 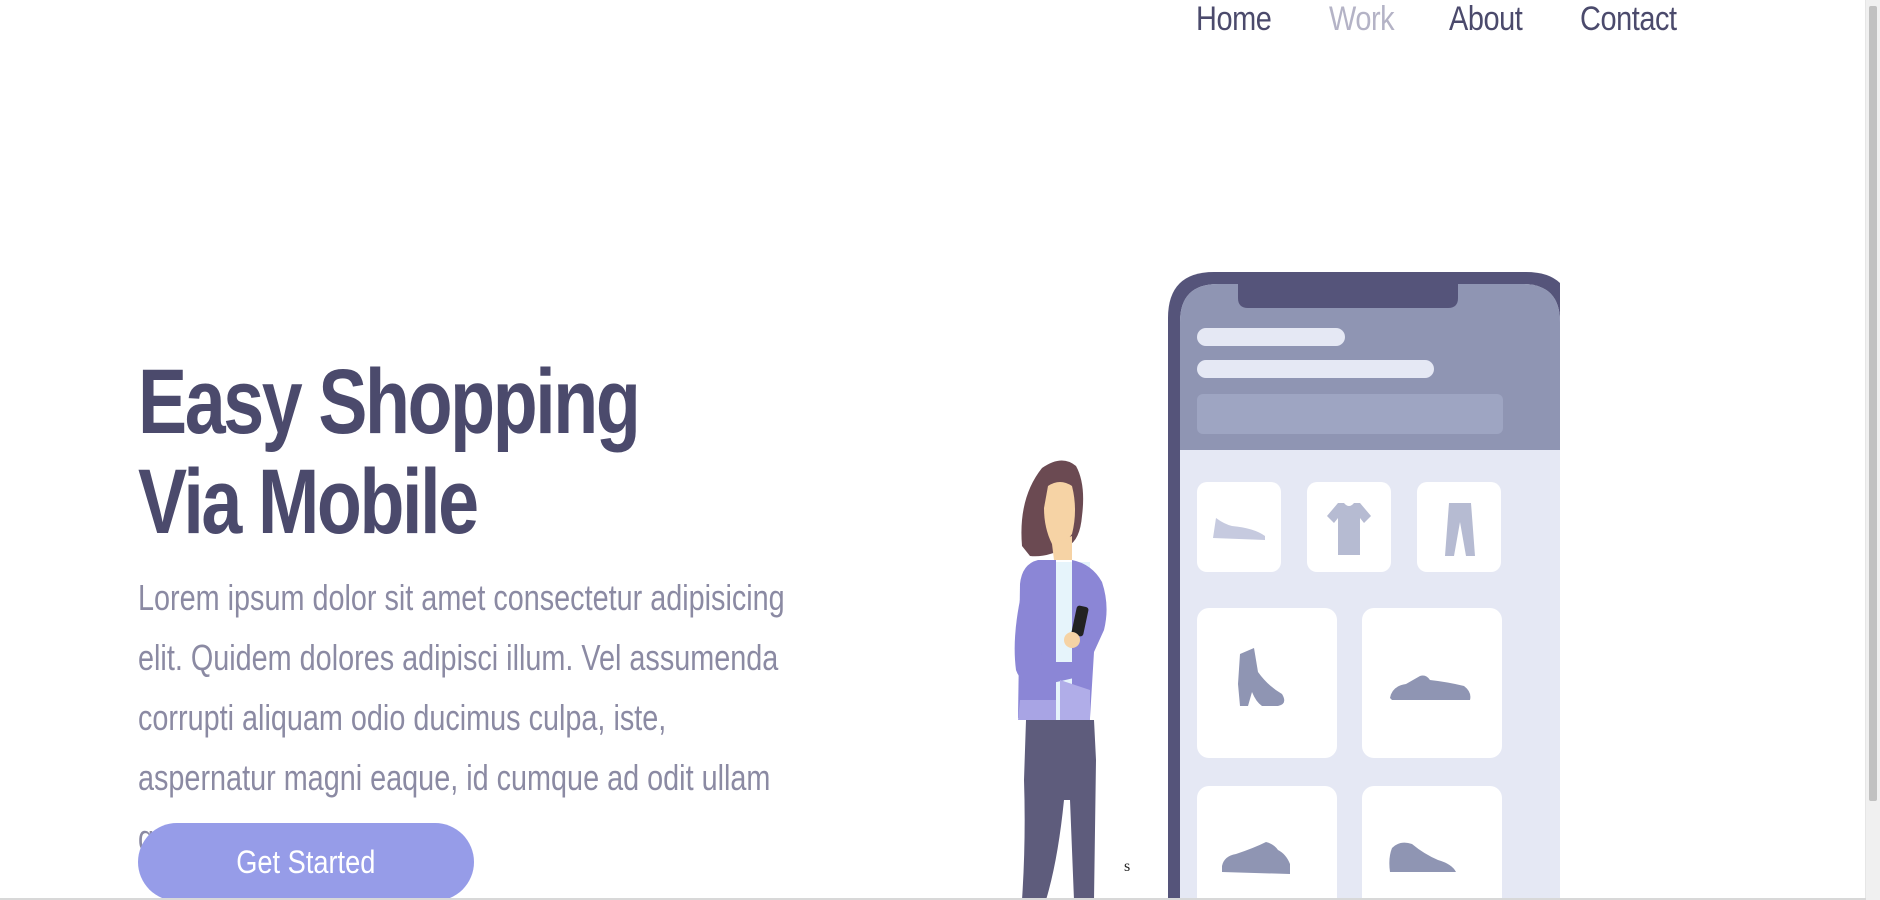 I want to click on main-nav: Home Work About Contact, so click(x=1438, y=19).